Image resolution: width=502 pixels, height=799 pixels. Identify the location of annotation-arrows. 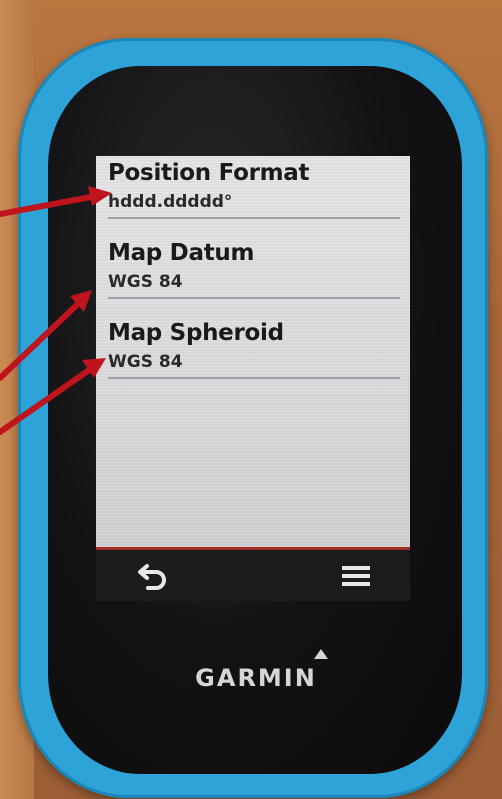
(56, 310).